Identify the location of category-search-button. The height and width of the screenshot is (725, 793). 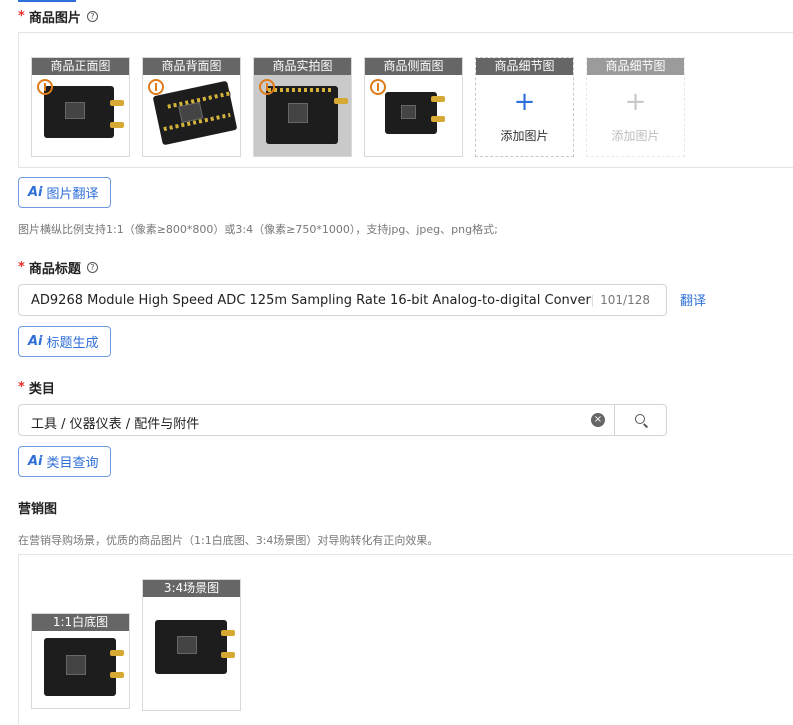
(640, 420).